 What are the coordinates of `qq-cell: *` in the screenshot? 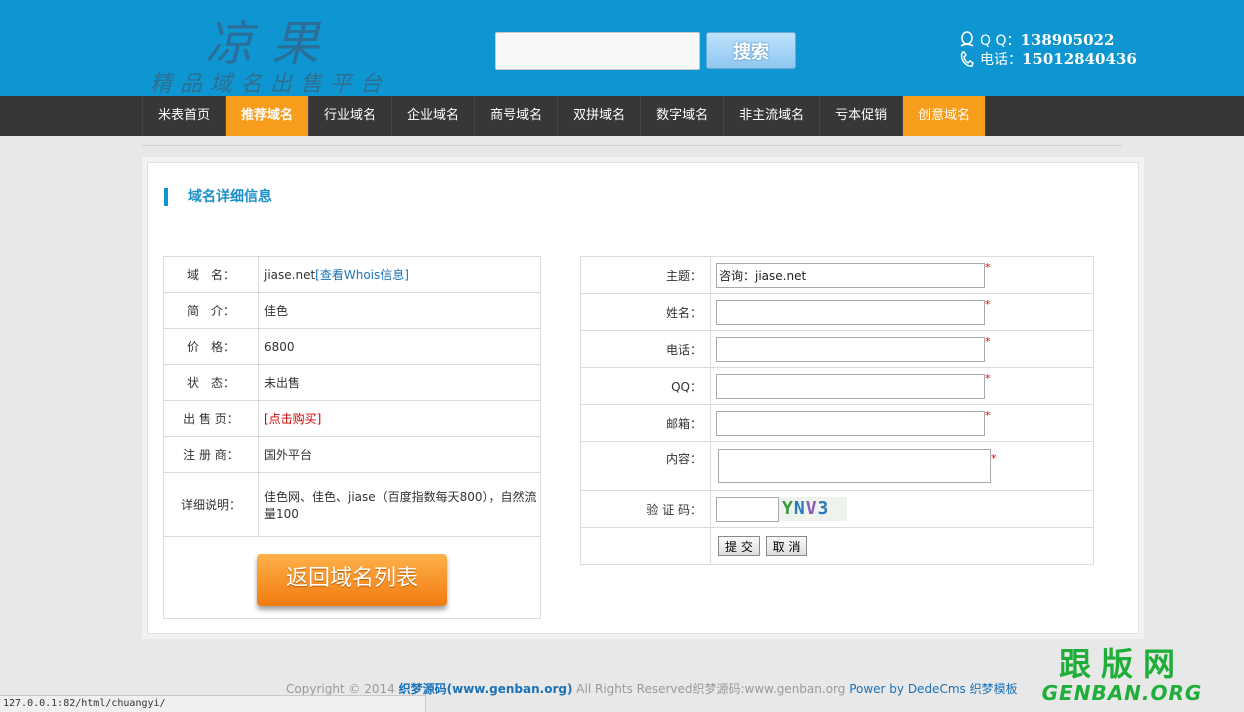 It's located at (902, 386).